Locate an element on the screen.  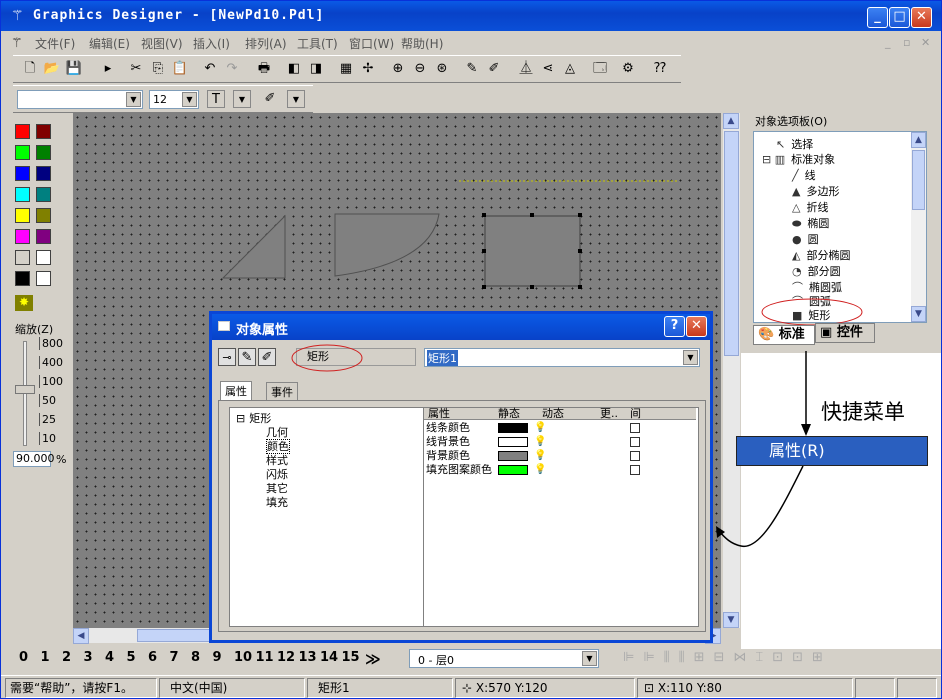
grid-icon: ▦ is located at coordinates (346, 69).